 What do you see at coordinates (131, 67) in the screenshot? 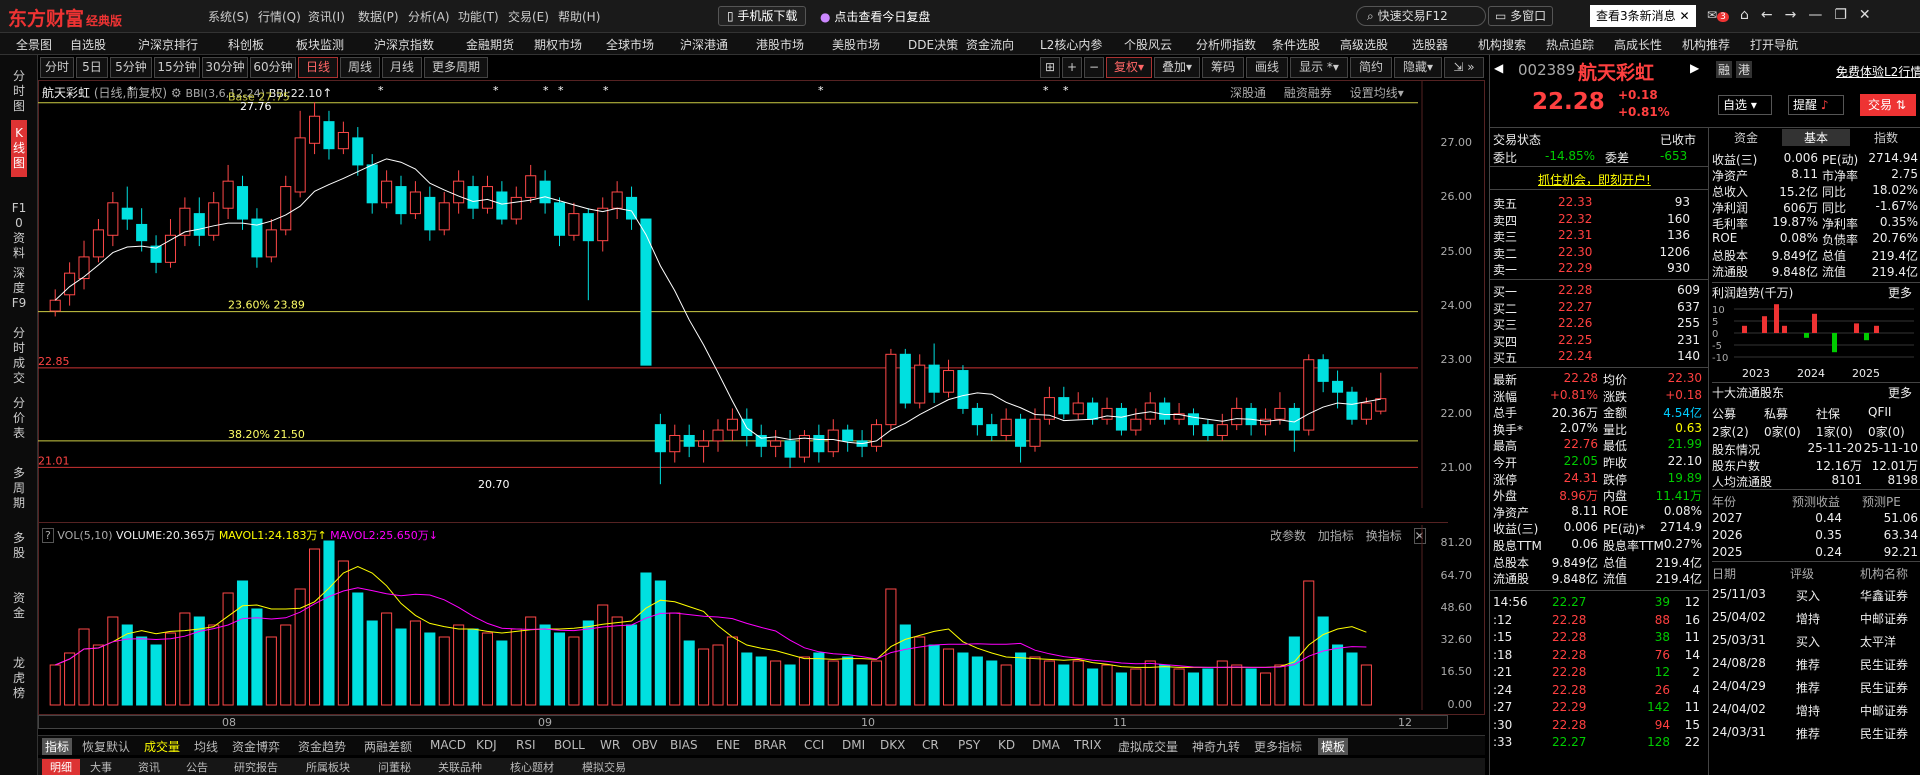
I see `period-tab: 5分钟` at bounding box center [131, 67].